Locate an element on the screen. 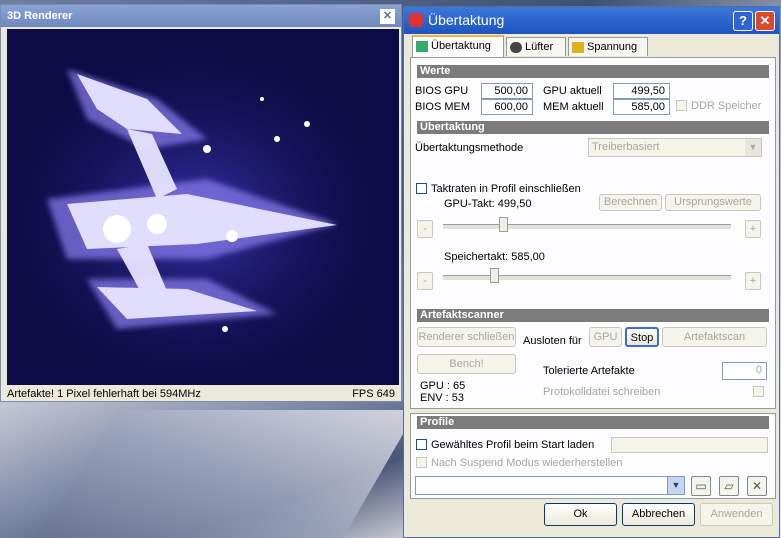 The image size is (781, 538). tab-label: Spannung is located at coordinates (612, 47).